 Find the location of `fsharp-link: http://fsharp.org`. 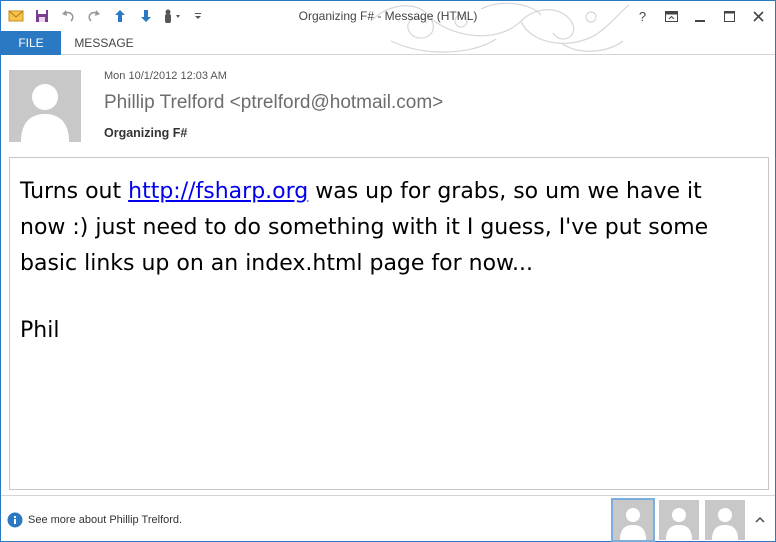

fsharp-link: http://fsharp.org is located at coordinates (218, 191).